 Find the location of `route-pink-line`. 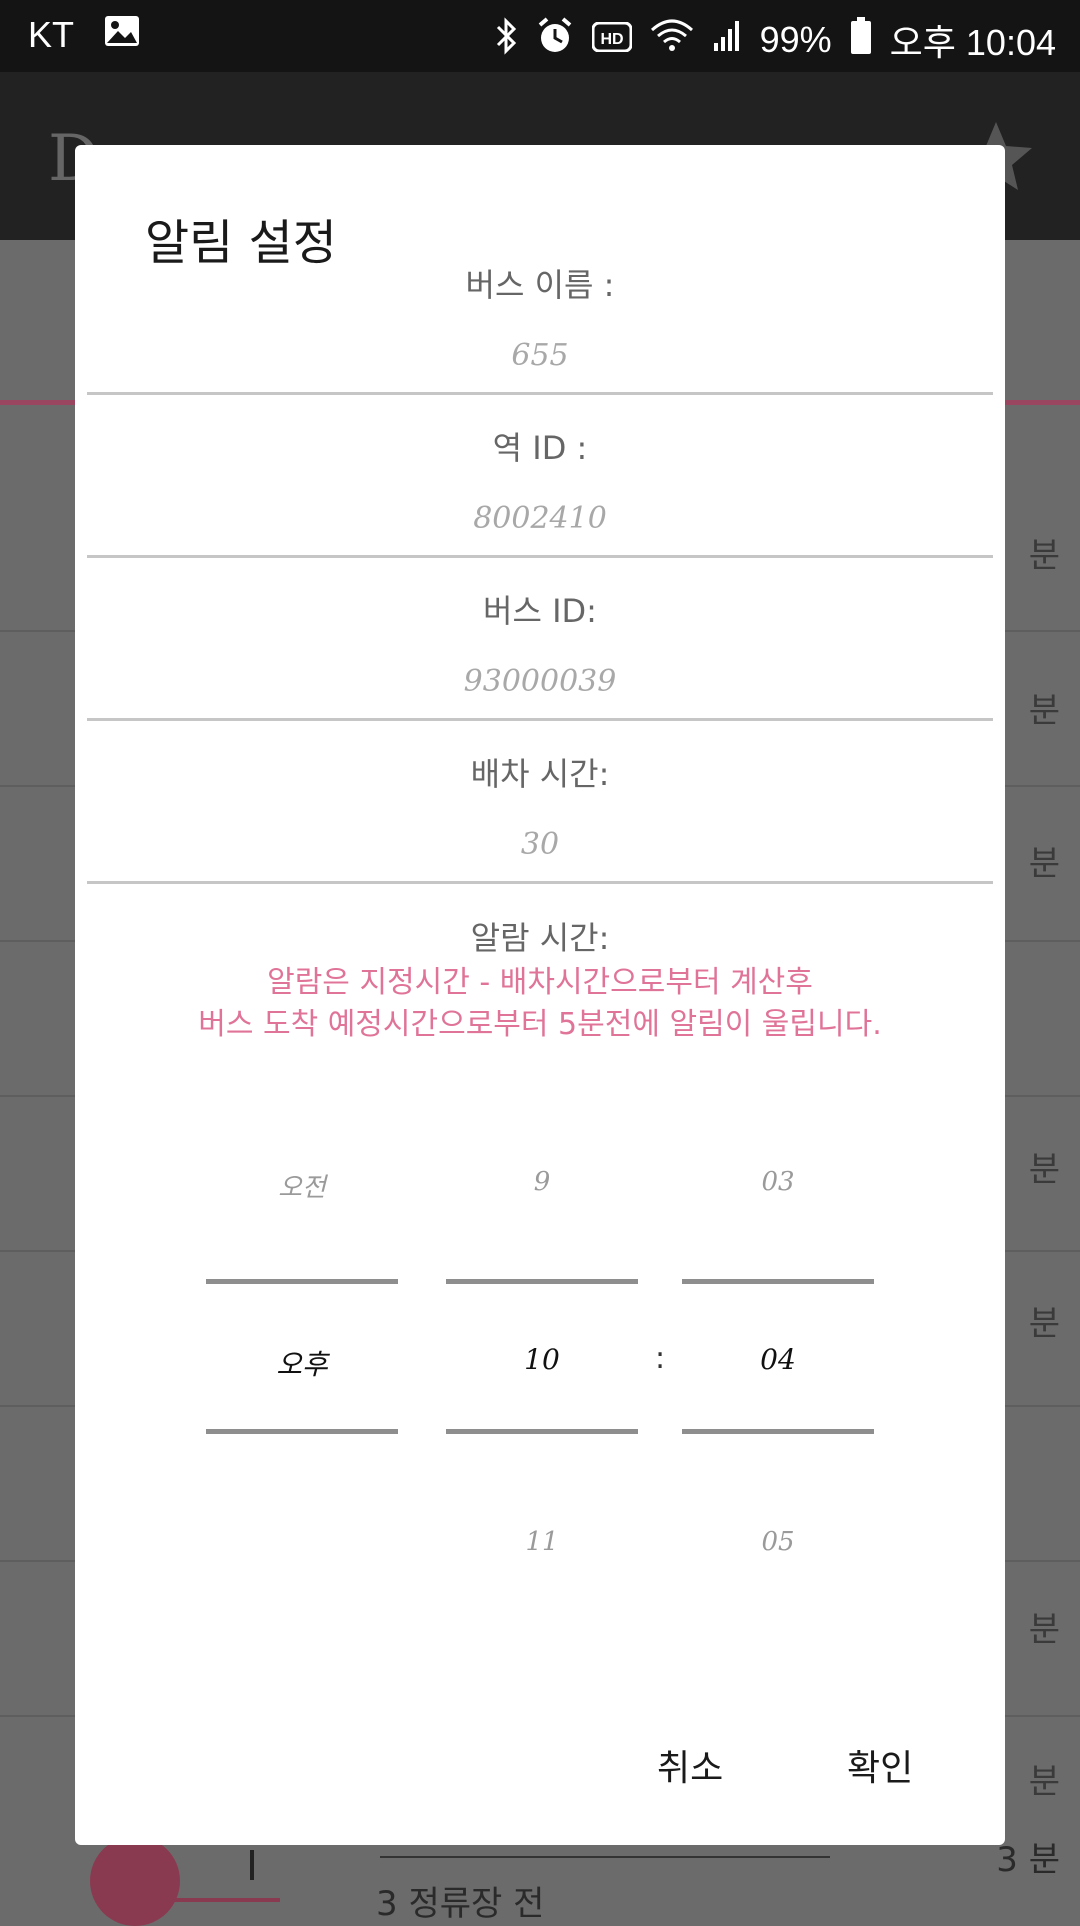

route-pink-line is located at coordinates (205, 1900).